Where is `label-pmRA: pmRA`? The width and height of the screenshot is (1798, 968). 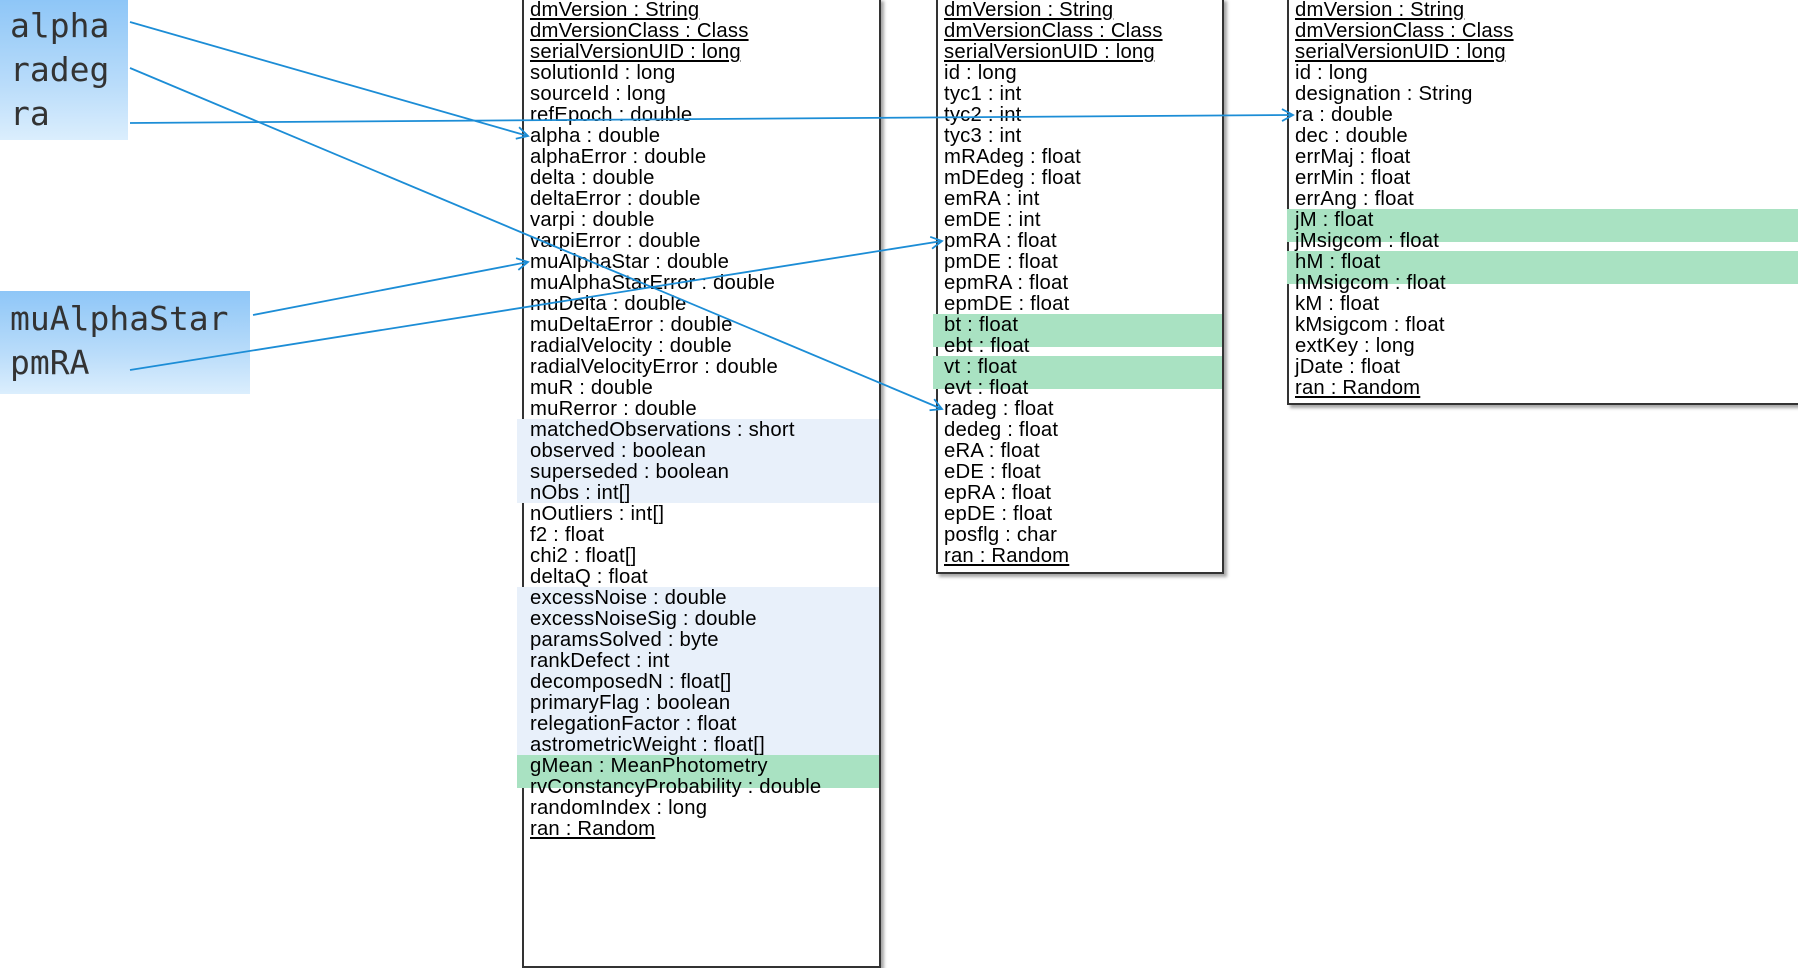 label-pmRA: pmRA is located at coordinates (50, 362).